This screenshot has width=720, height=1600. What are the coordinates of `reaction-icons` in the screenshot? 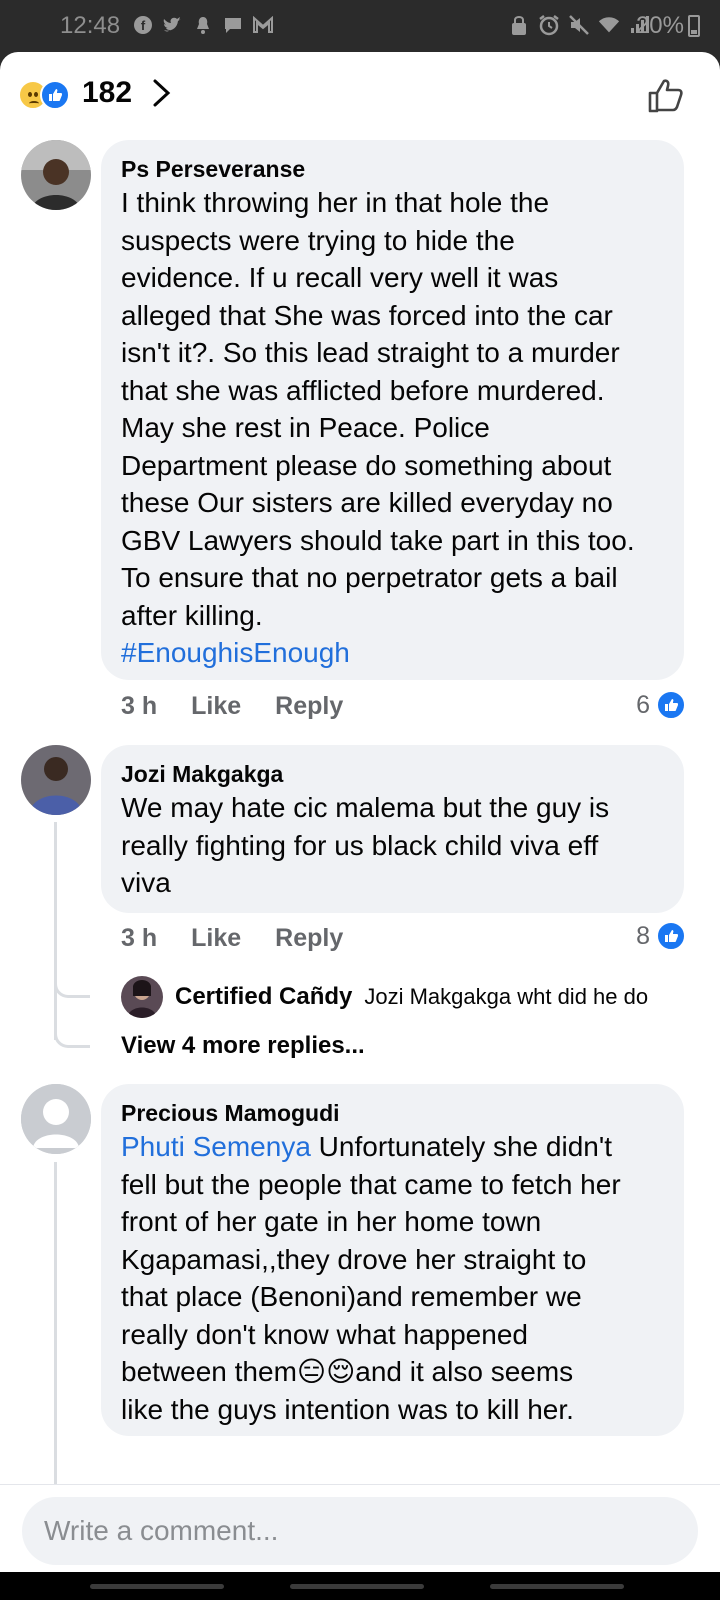 It's located at (48, 95).